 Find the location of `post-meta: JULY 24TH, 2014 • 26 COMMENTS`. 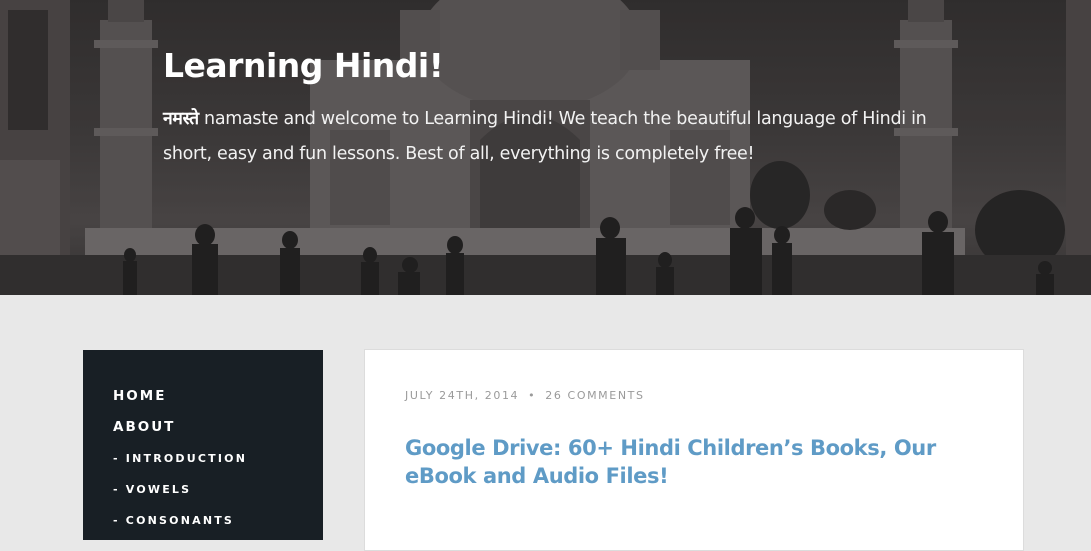

post-meta: JULY 24TH, 2014 • 26 COMMENTS is located at coordinates (525, 395).